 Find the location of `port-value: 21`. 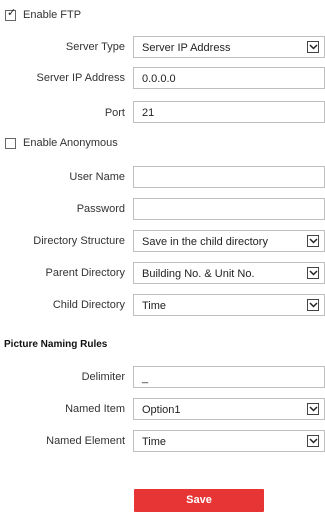

port-value: 21 is located at coordinates (148, 113).